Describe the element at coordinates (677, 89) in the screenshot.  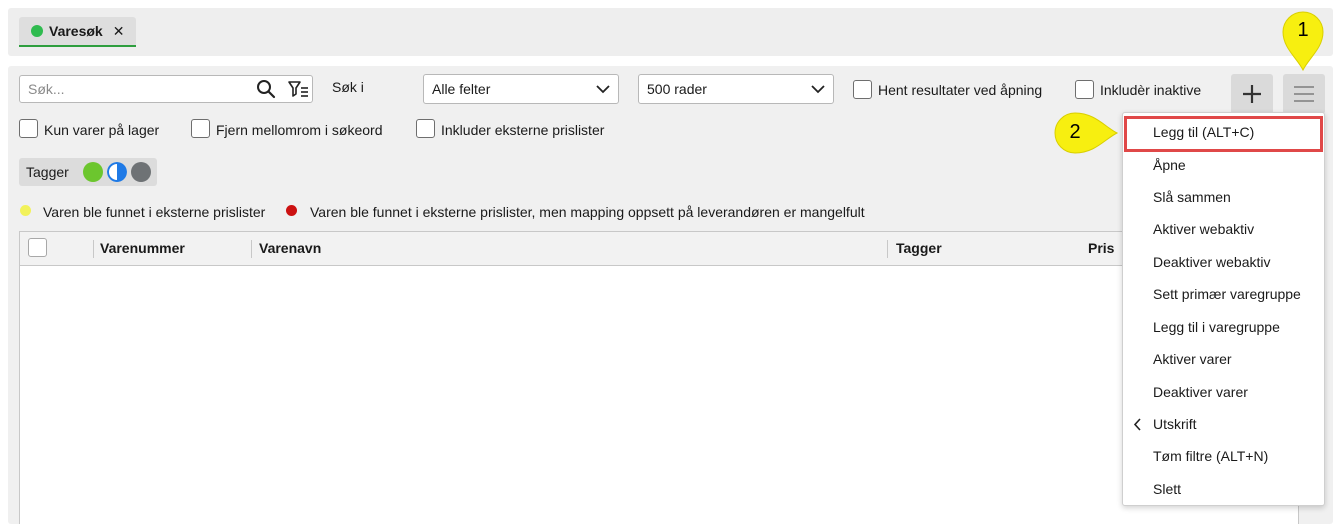
I see `rows-select-value: 500 rader` at that location.